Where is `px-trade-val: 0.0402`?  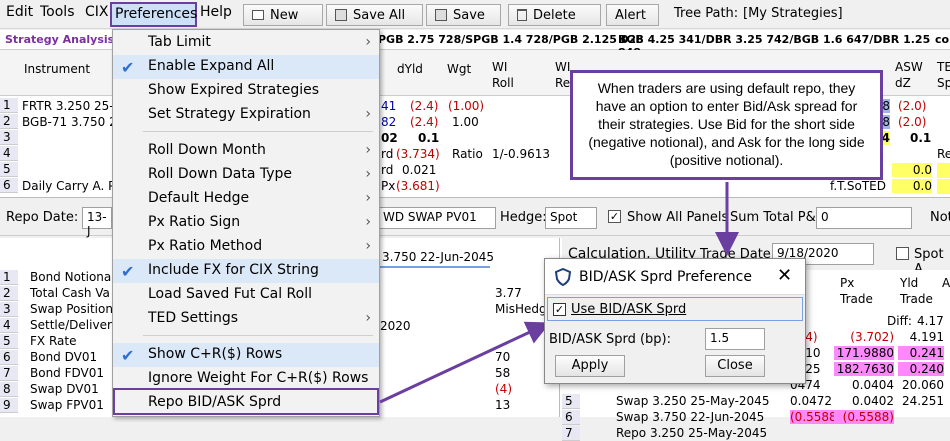
px-trade-val: 0.0402 is located at coordinates (873, 401).